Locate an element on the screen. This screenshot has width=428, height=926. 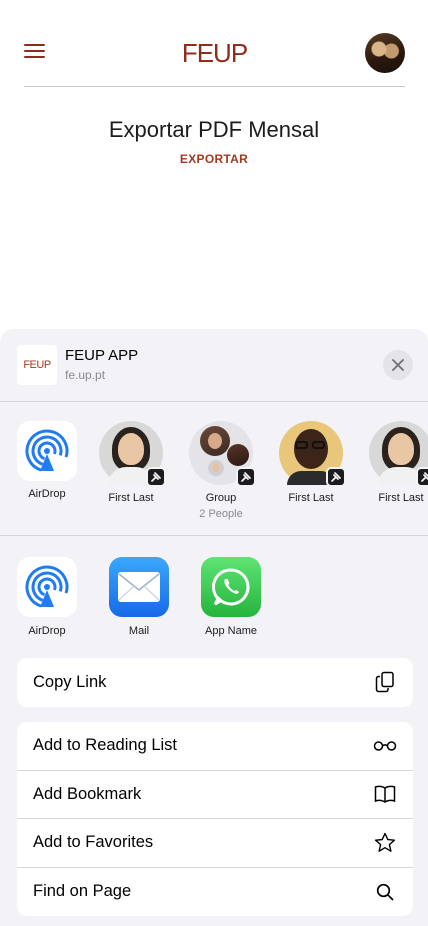
apps-row: AirDrop Mail App Name is located at coordinates (214, 593).